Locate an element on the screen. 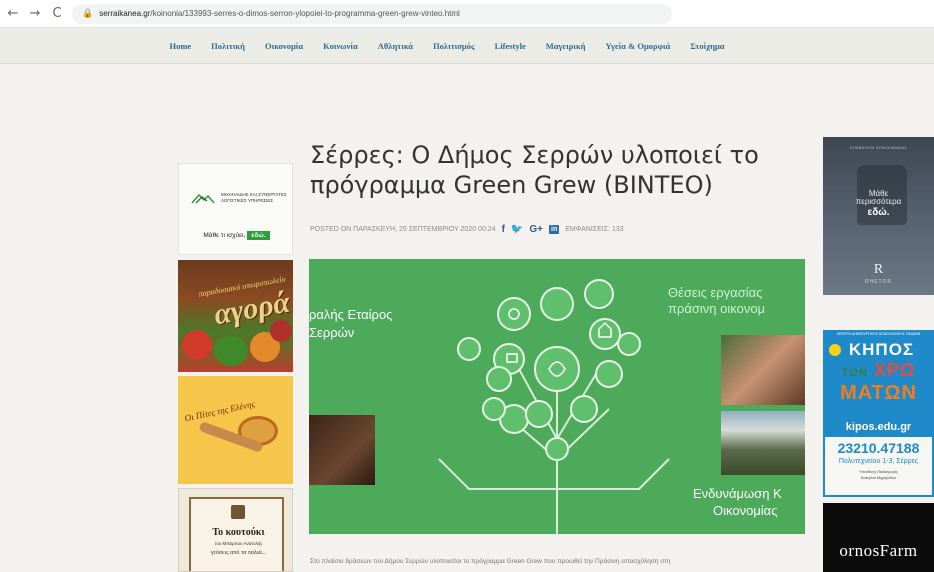 This screenshot has height=572, width=934. hand-soil-photo is located at coordinates (763, 370).